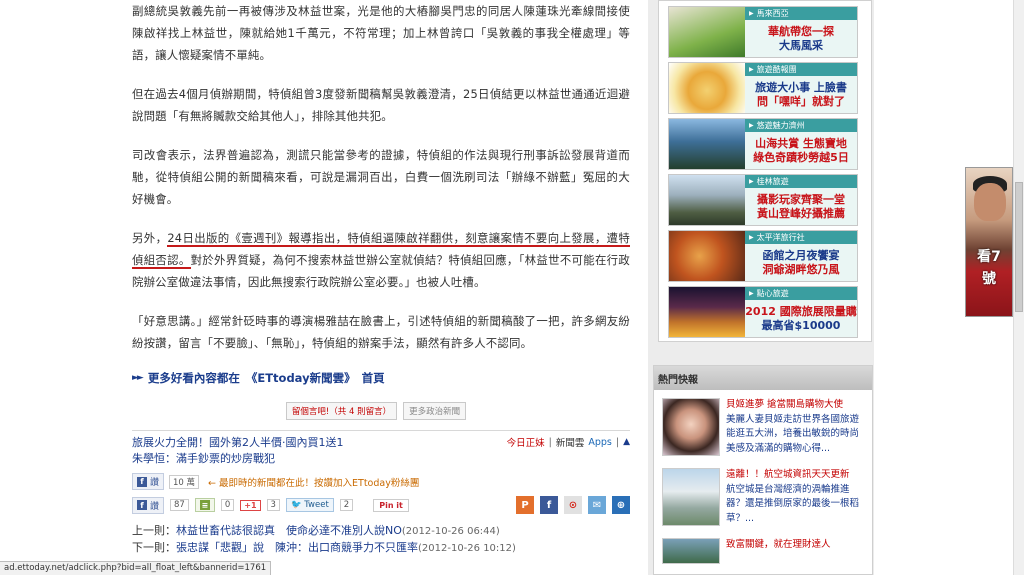  I want to click on more-content-link: ►► 更多好看內容都在 《ETtoday新聞雲》 首頁, so click(381, 378).